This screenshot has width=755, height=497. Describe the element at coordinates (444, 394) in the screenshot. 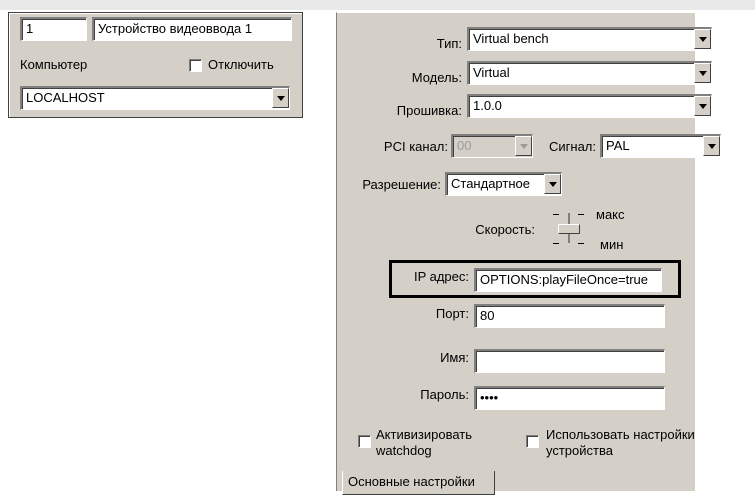

I see `password-label: Пароль:` at that location.